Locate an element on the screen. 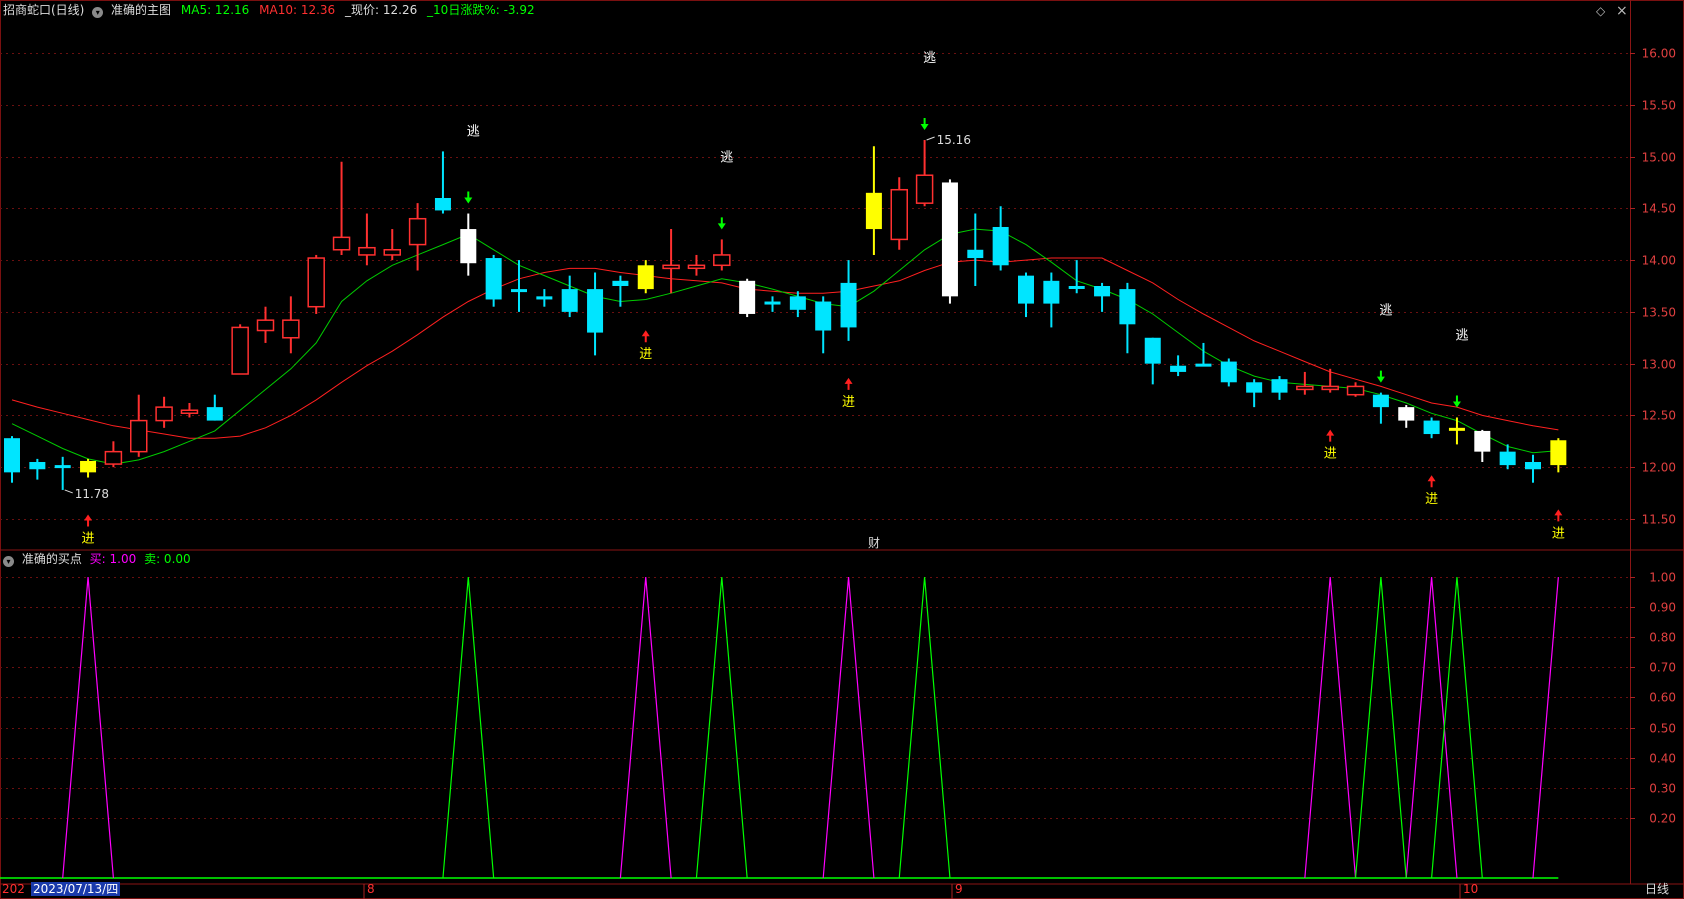 This screenshot has height=899, width=1684. period-label: 日线 is located at coordinates (1657, 889).